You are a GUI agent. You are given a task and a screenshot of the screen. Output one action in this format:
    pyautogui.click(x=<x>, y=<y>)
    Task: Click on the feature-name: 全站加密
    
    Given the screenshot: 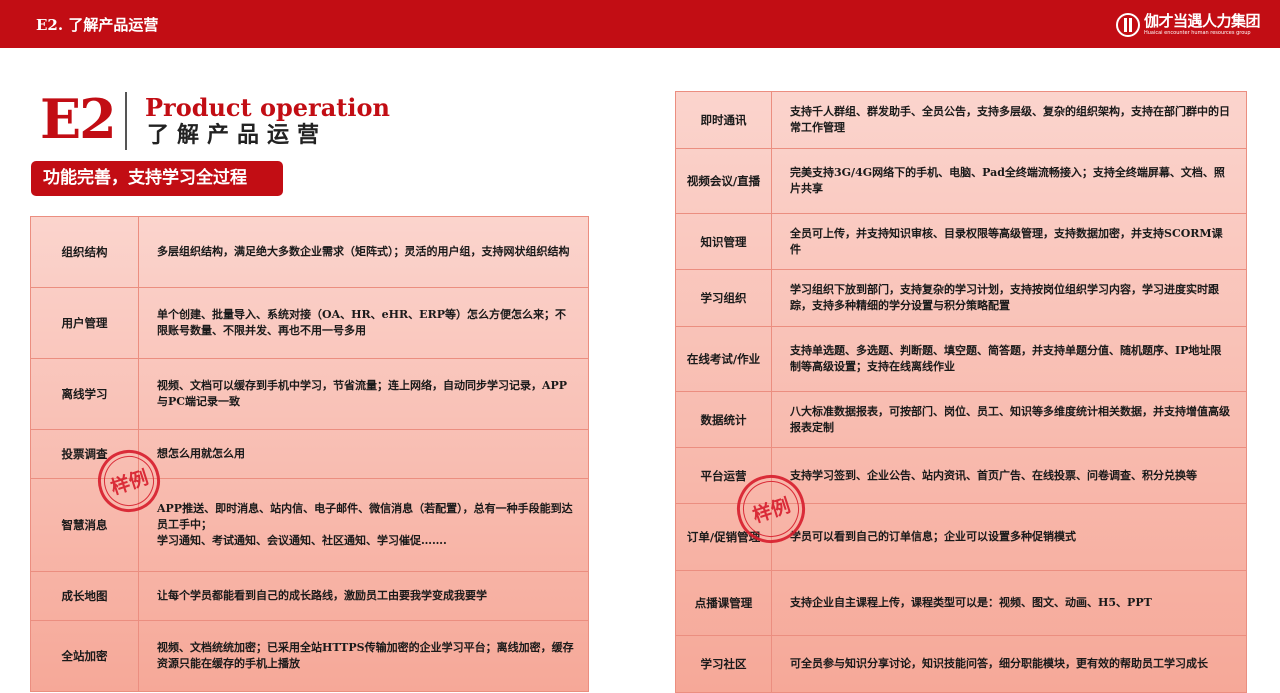 What is the action you would take?
    pyautogui.click(x=84, y=656)
    